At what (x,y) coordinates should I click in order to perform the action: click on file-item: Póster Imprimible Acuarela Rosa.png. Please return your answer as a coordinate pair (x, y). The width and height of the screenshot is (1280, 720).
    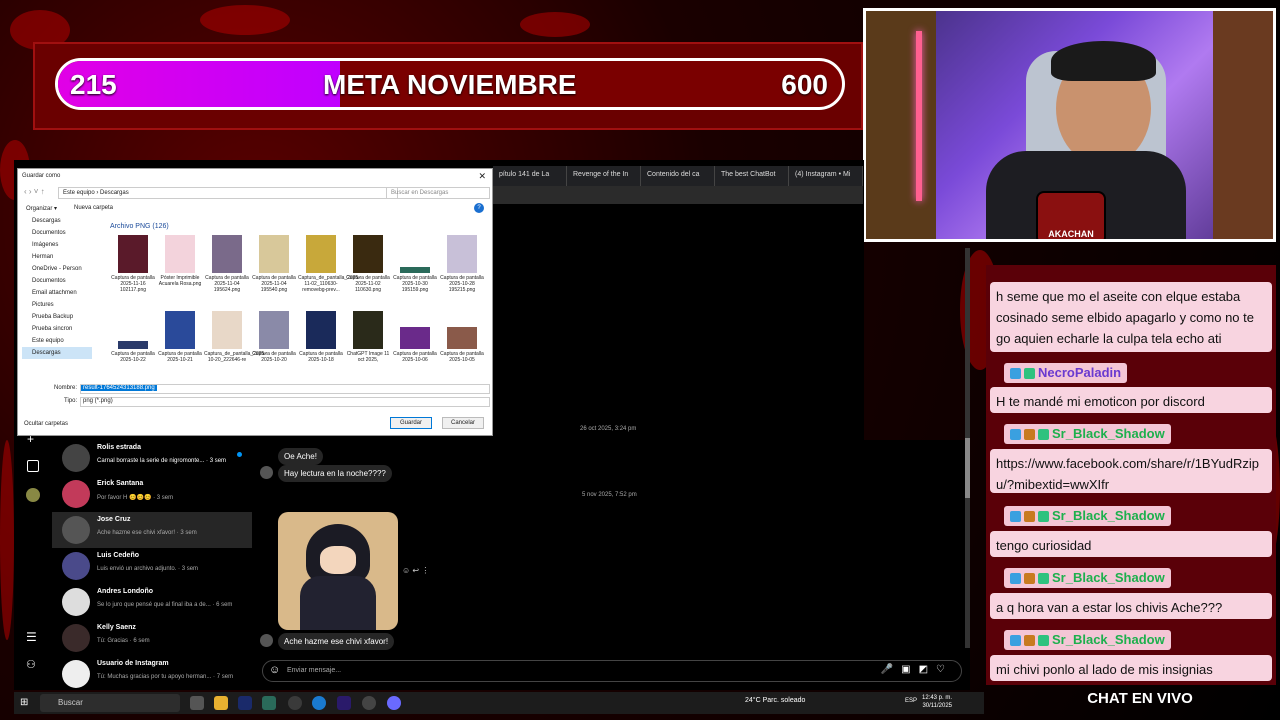
    Looking at the image, I should click on (180, 271).